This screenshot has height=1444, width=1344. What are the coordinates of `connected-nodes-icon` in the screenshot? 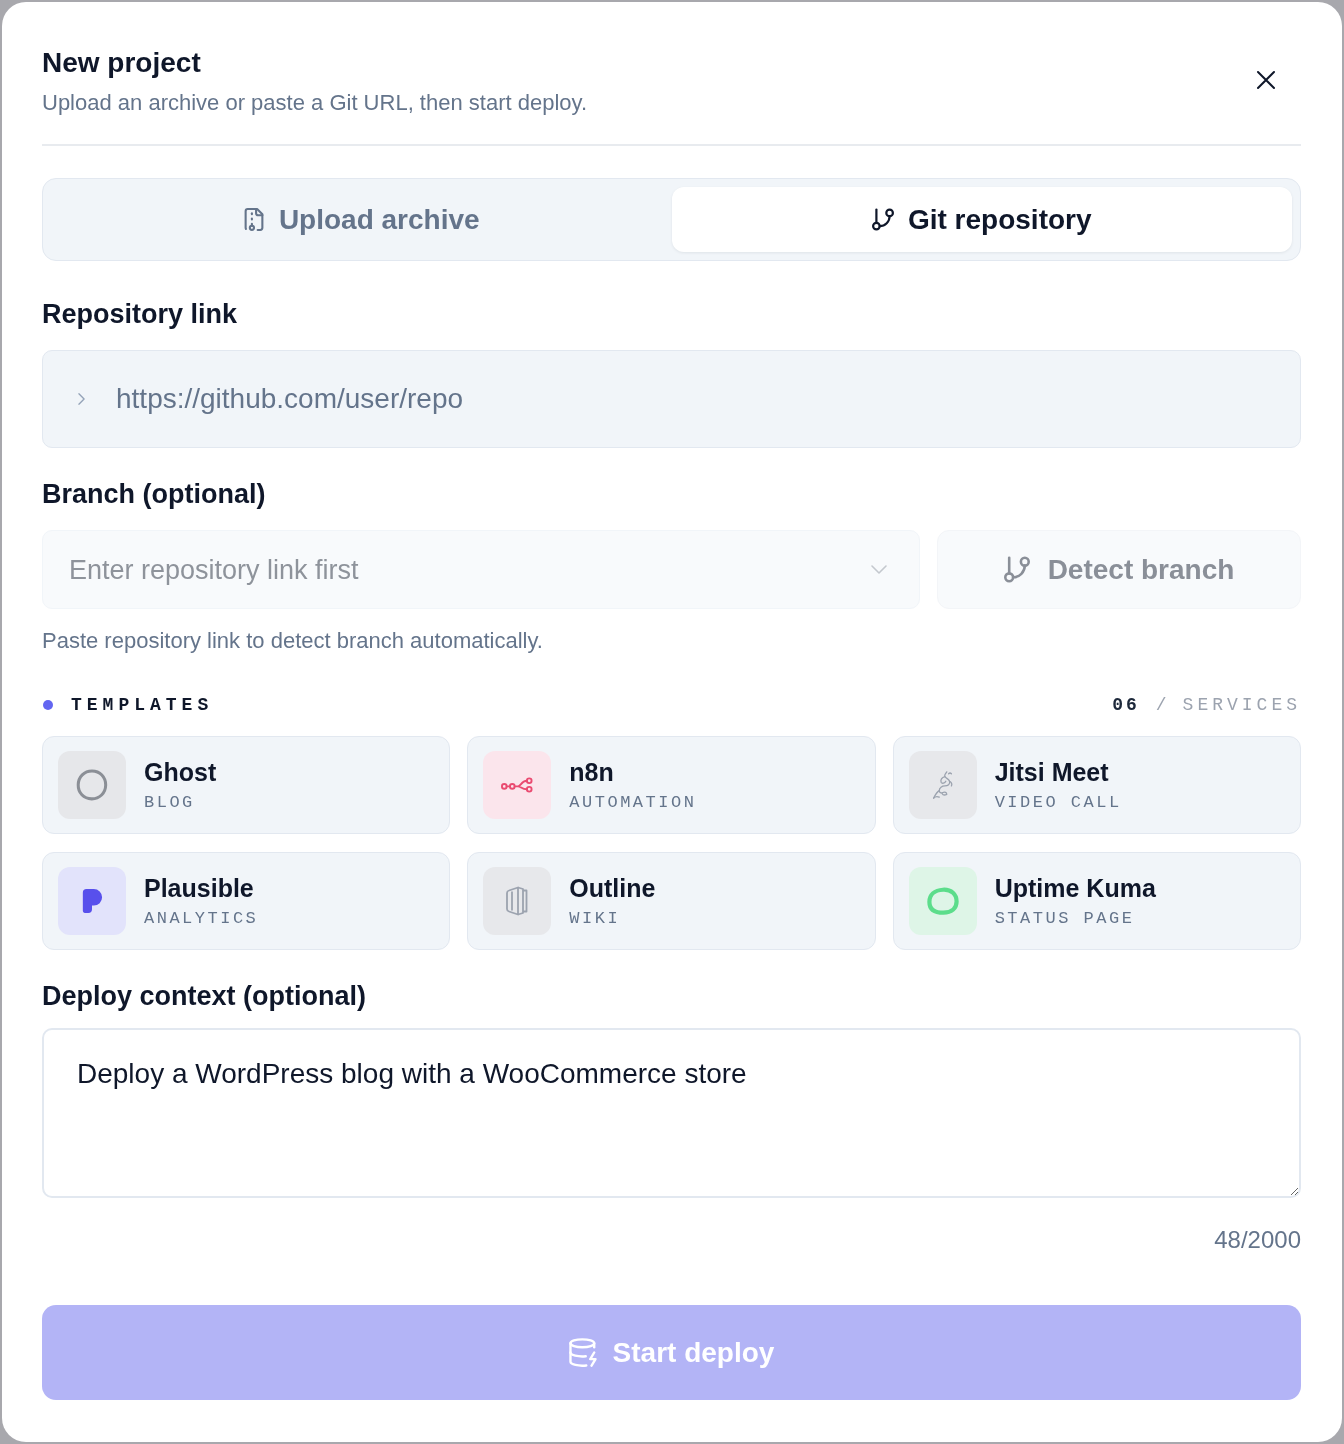 It's located at (517, 785).